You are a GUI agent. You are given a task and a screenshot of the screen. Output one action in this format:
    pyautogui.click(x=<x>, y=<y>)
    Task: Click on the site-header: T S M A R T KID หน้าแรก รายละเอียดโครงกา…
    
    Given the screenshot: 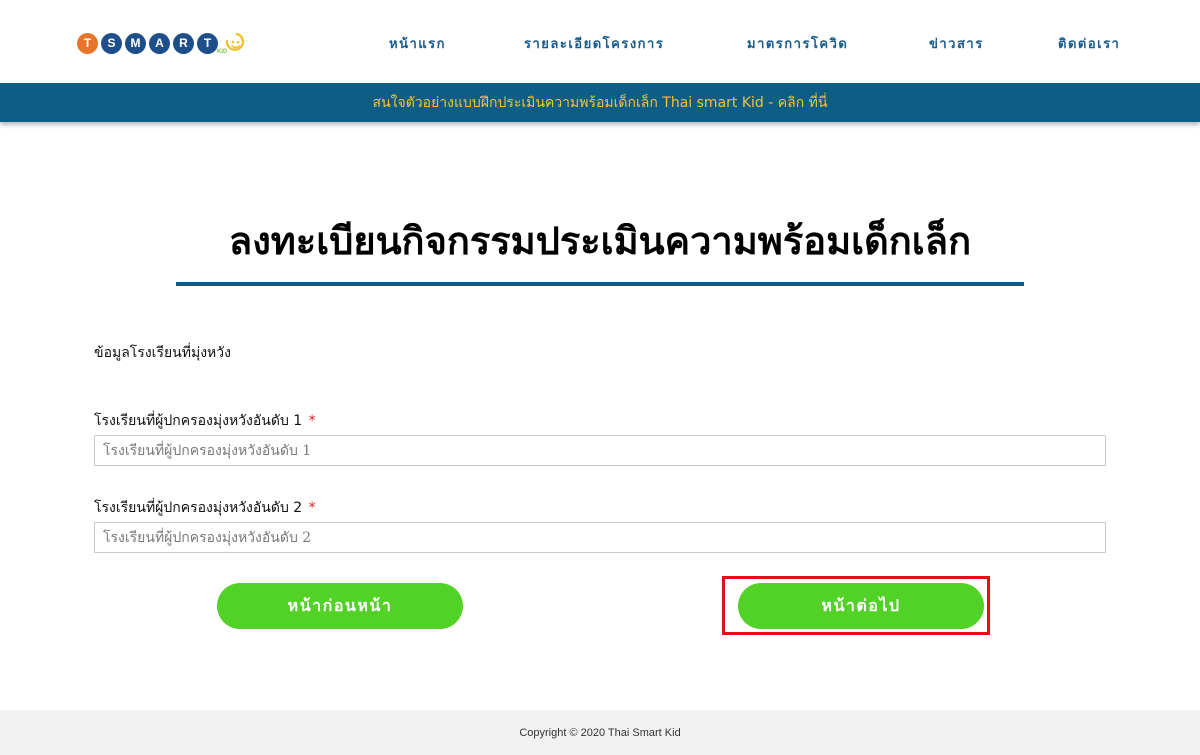 What is the action you would take?
    pyautogui.click(x=600, y=41)
    